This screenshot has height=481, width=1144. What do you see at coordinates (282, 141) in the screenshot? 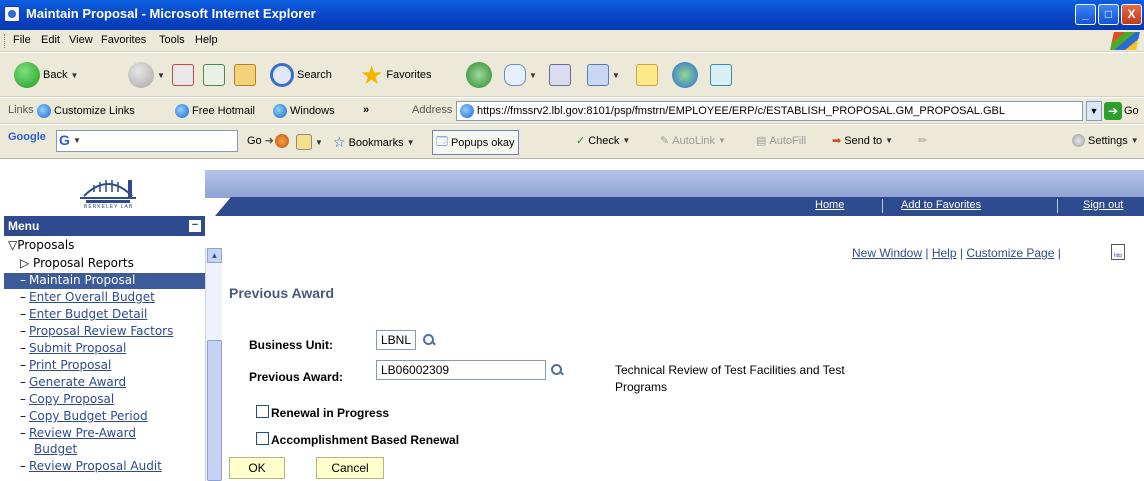
I see `pagerank-icon` at bounding box center [282, 141].